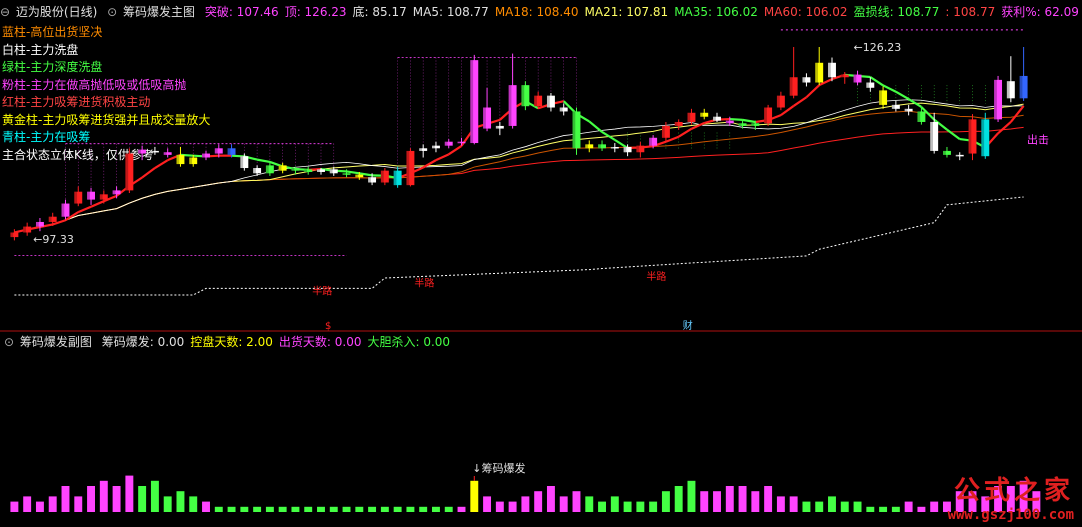 The height and width of the screenshot is (527, 1082). Describe the element at coordinates (231, 342) in the screenshot. I see `sub-header-value-1: 控盘天数: 2.00` at that location.